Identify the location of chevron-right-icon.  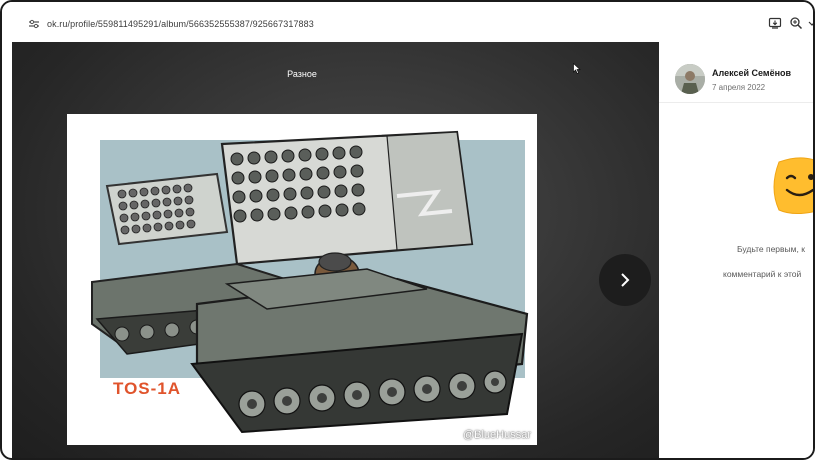
(625, 280).